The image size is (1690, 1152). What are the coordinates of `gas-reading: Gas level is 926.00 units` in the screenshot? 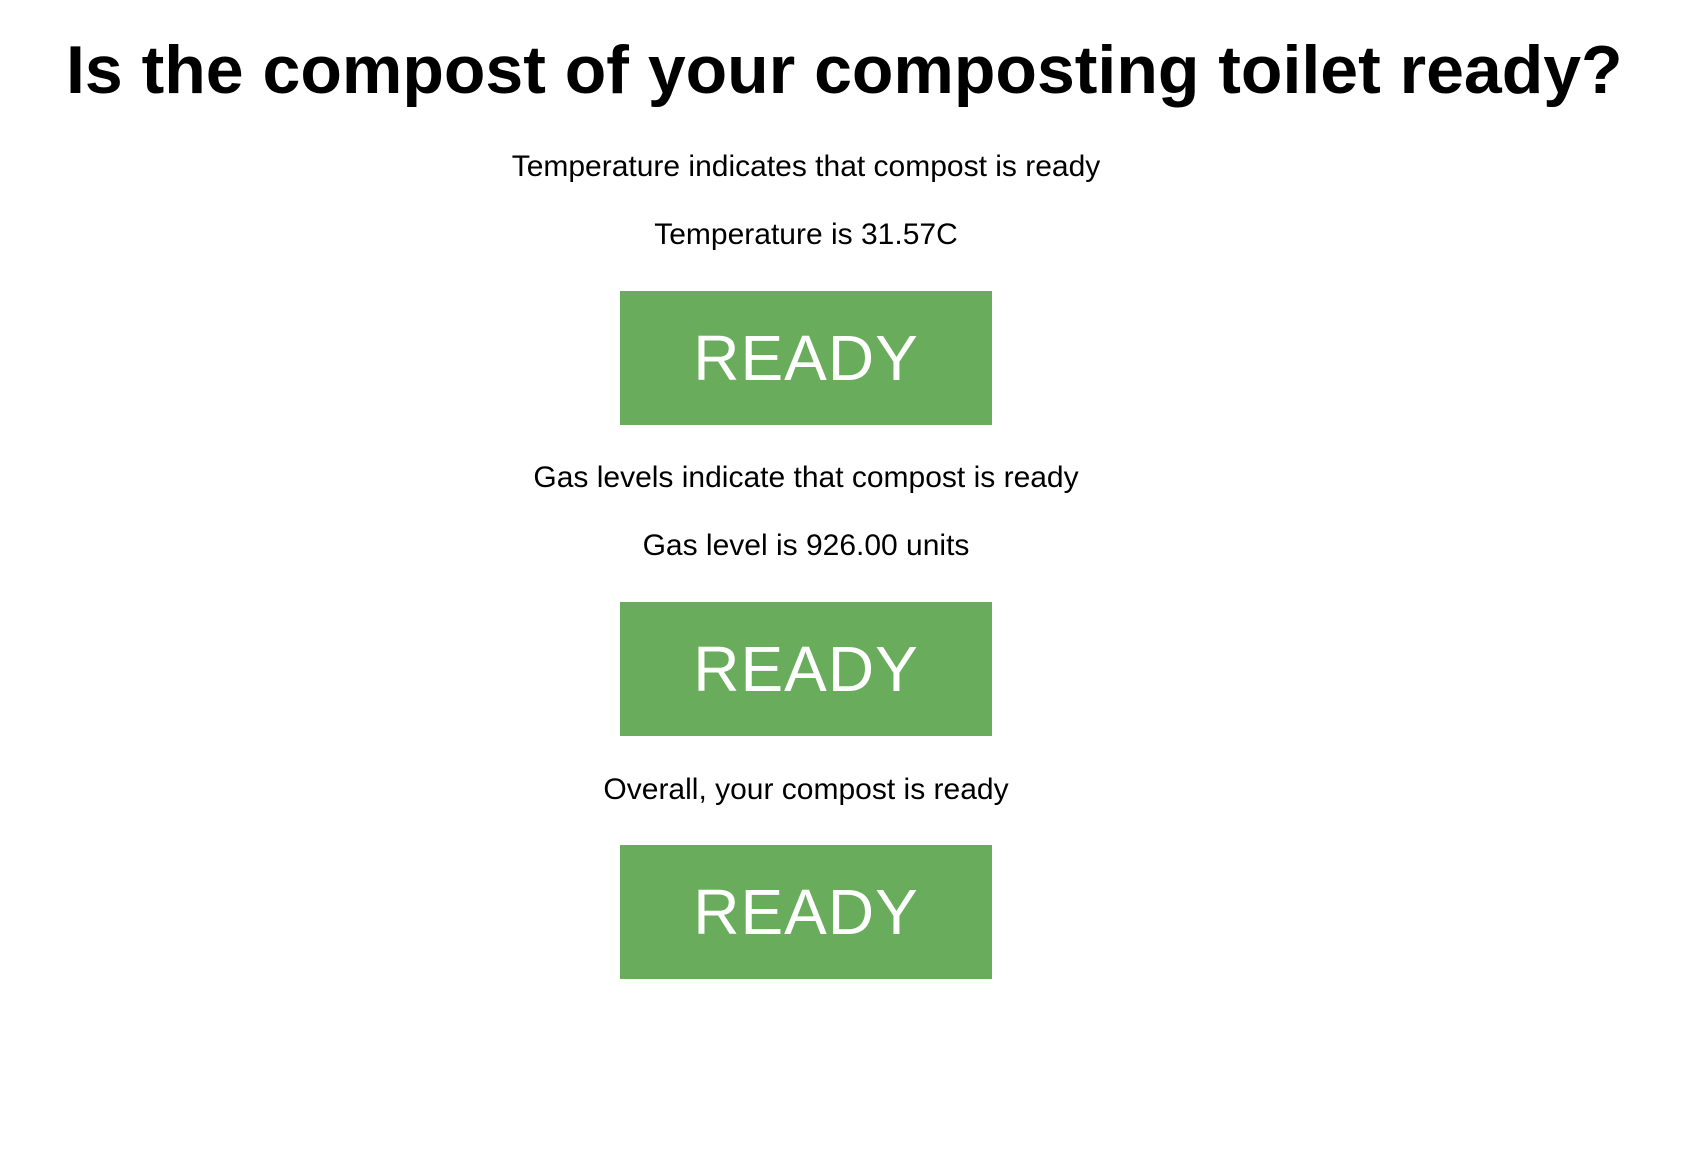 It's located at (806, 545).